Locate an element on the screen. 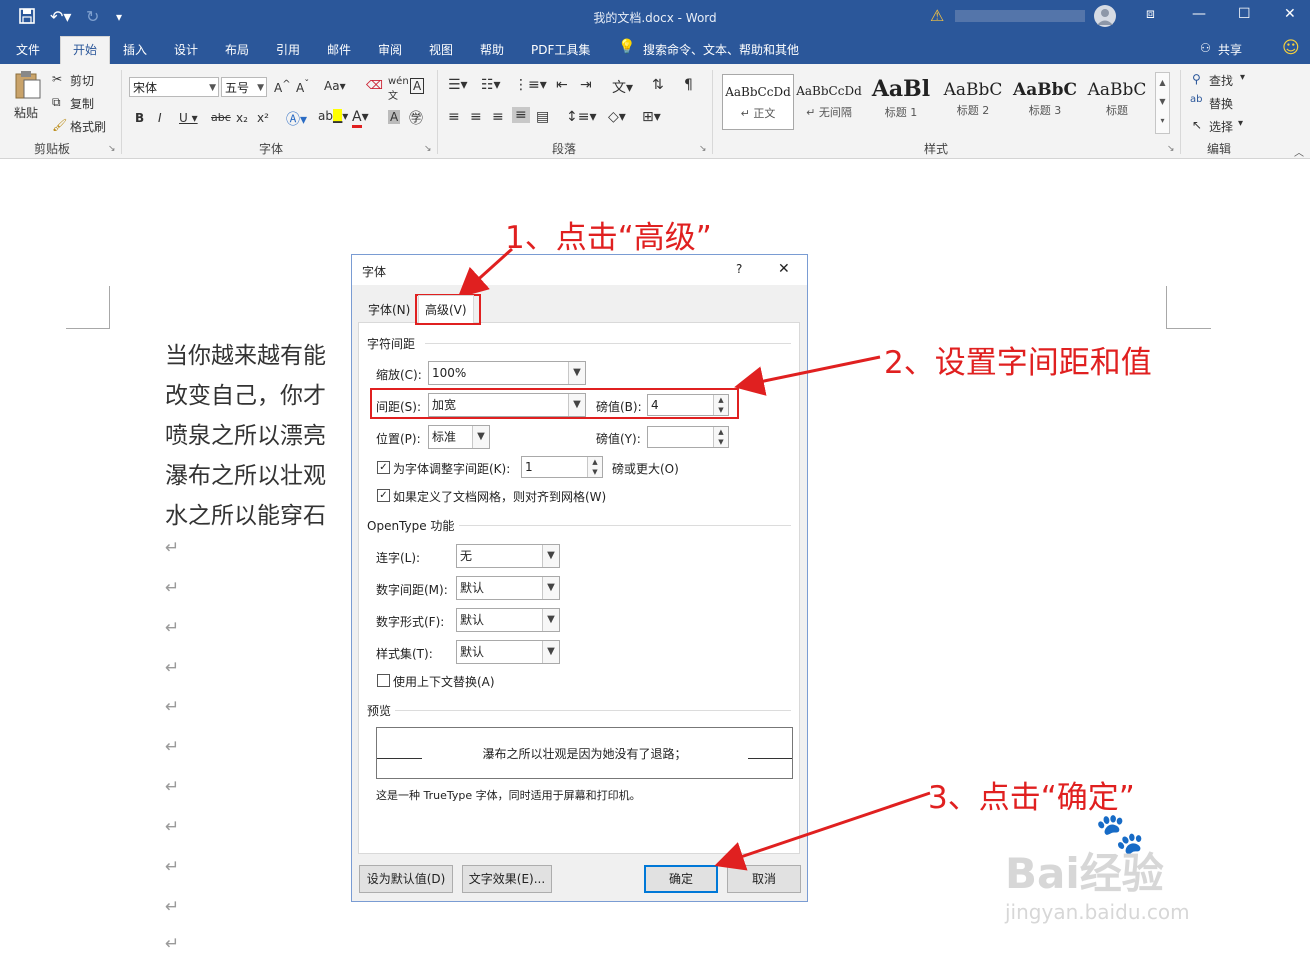 This screenshot has height=954, width=1310. watermark-brand: Bai经验 is located at coordinates (1084, 873).